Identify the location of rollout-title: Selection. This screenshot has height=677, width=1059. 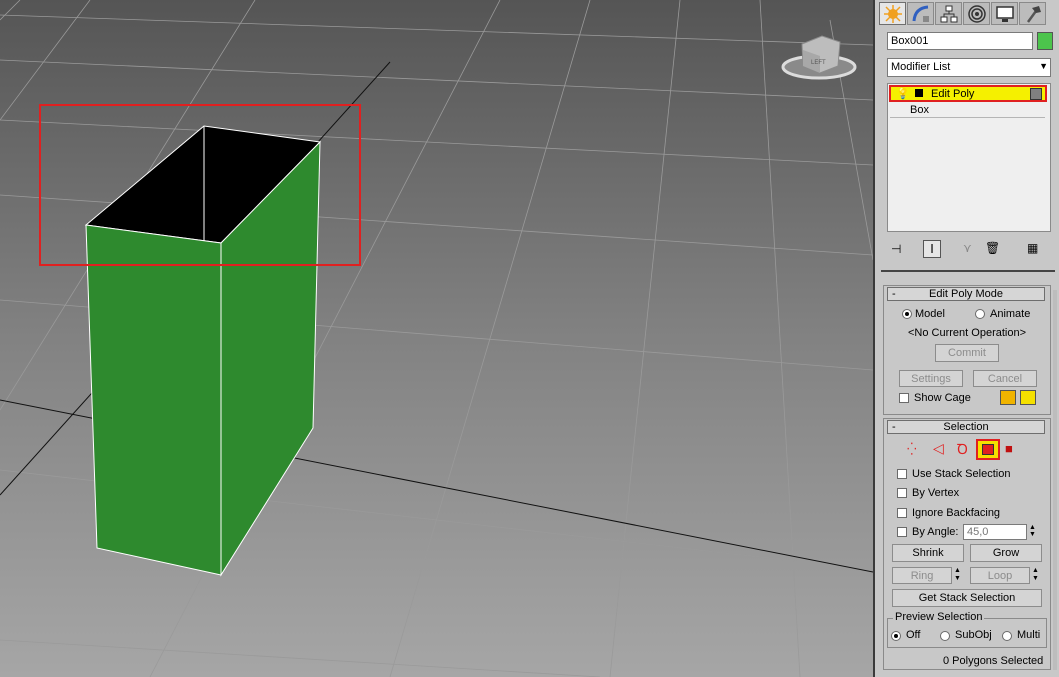
(966, 427).